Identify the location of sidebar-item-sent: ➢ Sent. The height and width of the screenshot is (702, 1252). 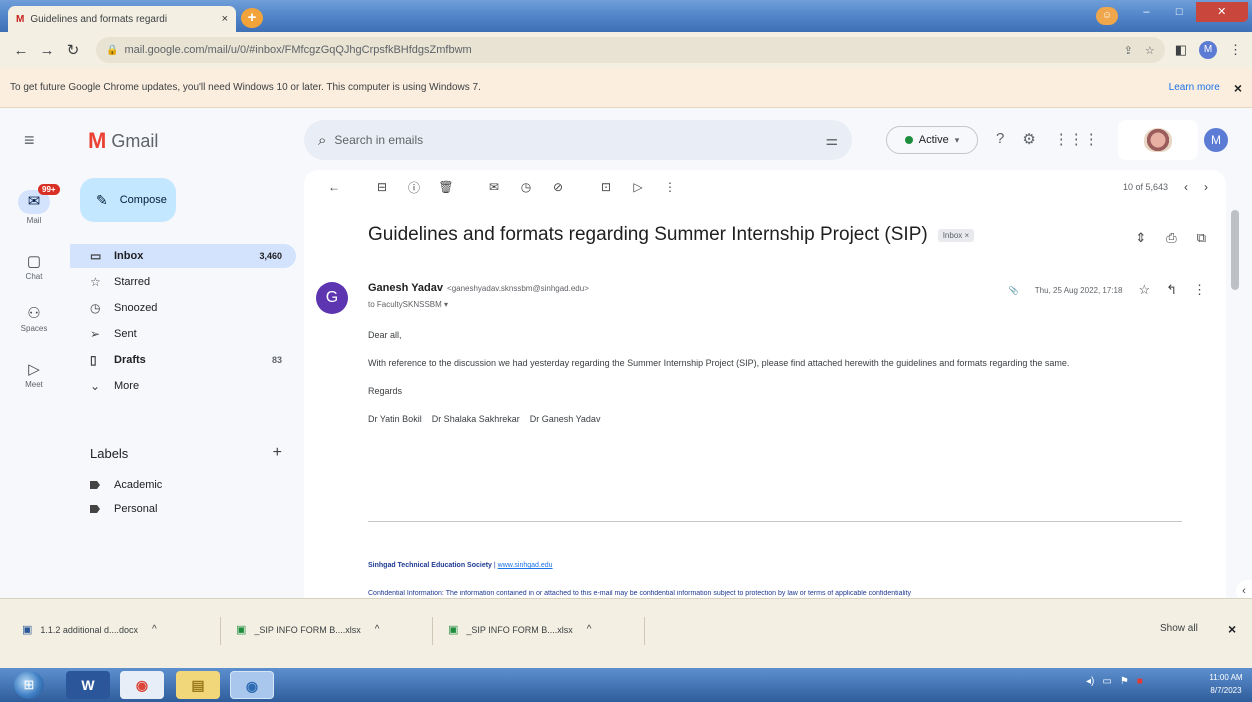
(183, 334).